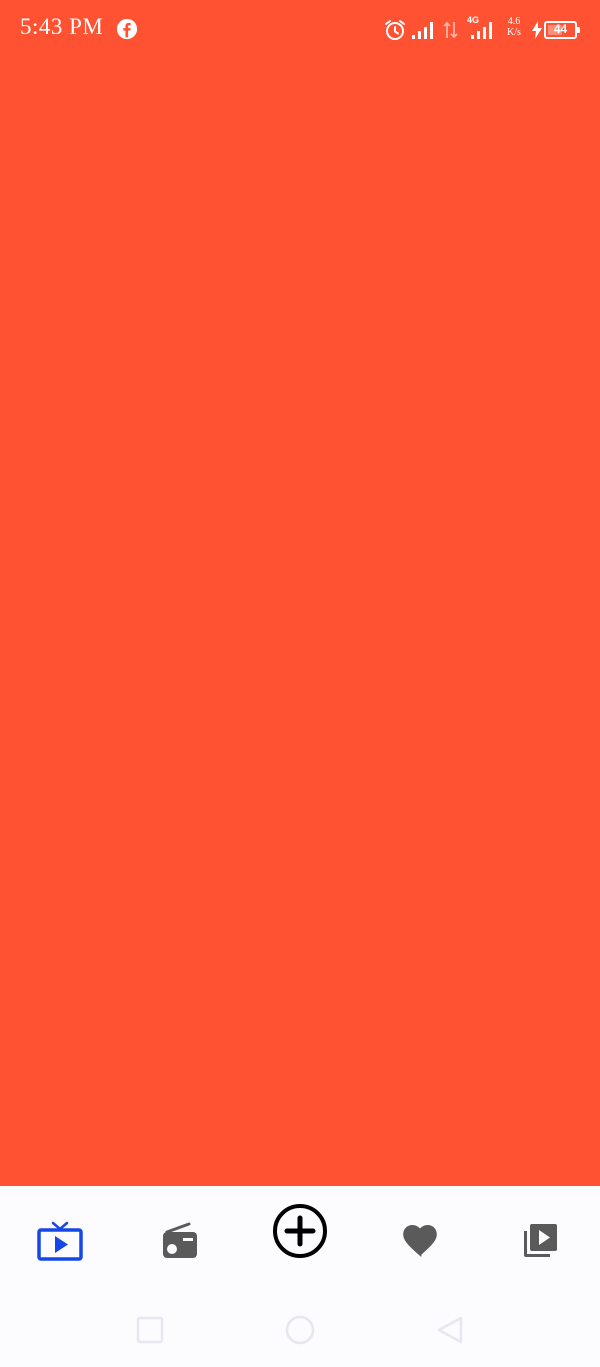 The image size is (600, 1367). I want to click on nav-video-library, so click(540, 1241).